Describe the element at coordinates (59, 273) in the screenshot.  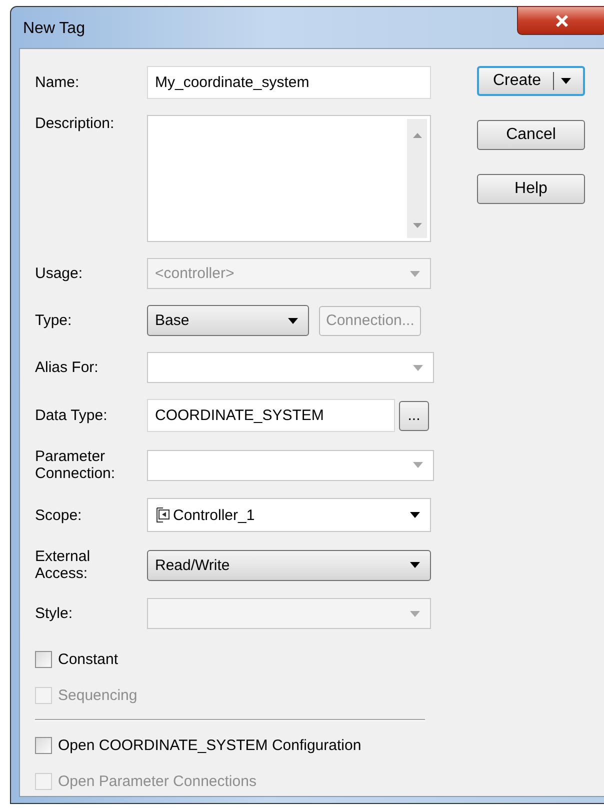
I see `field-label: Usage:` at that location.